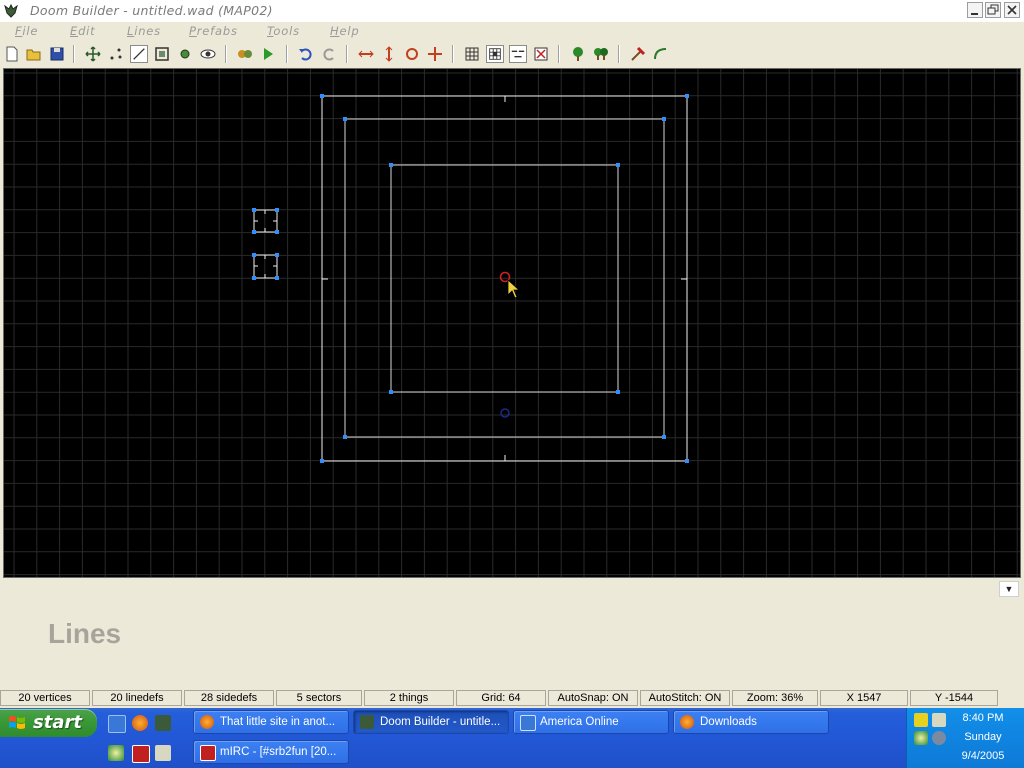 The image size is (1024, 768). What do you see at coordinates (661, 54) in the screenshot?
I see `curve-icon` at bounding box center [661, 54].